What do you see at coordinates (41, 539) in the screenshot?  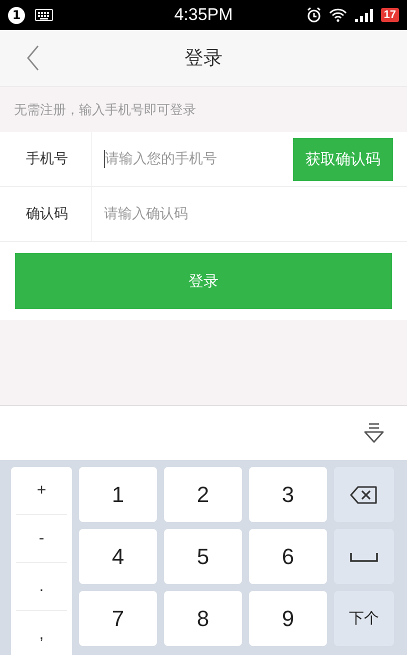 I see `symbol-key: -` at bounding box center [41, 539].